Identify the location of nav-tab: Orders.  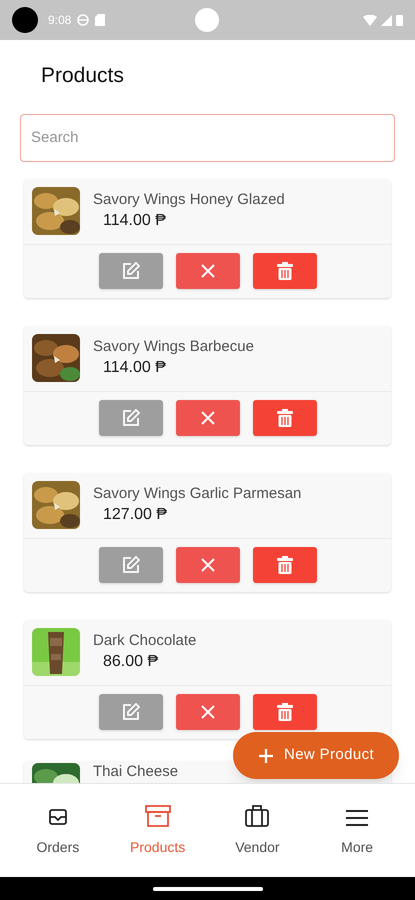
(57, 831).